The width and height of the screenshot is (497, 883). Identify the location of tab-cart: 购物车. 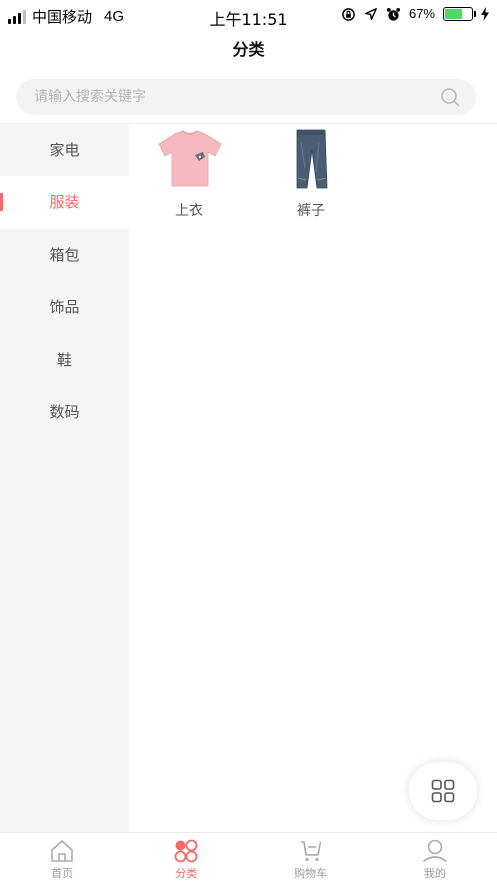
(311, 858).